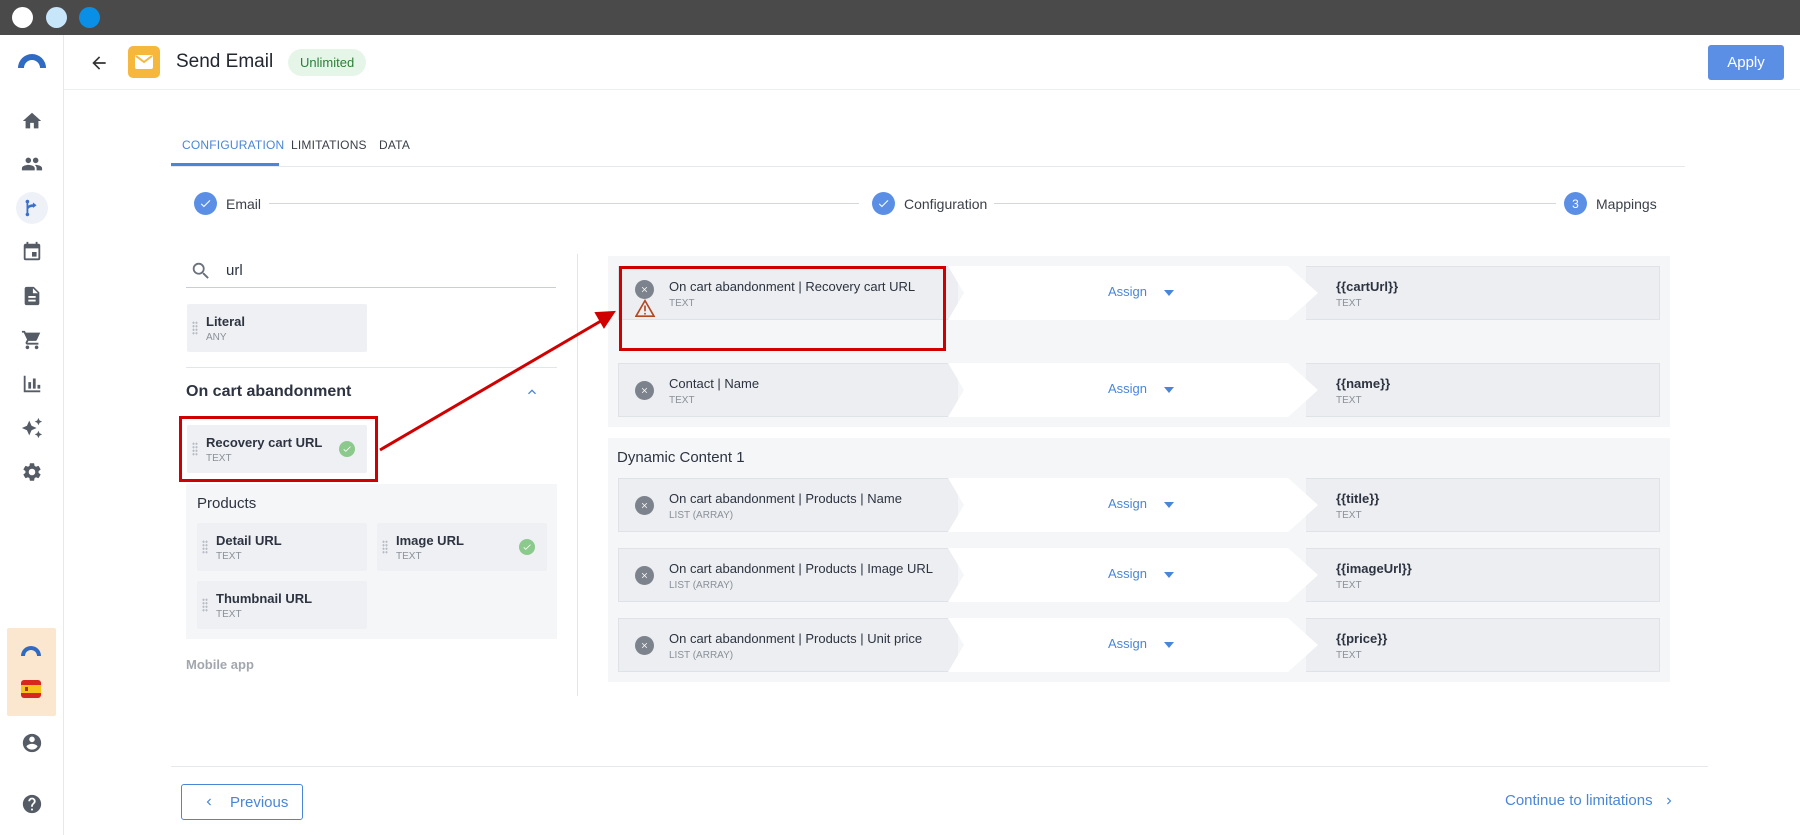 The height and width of the screenshot is (835, 1800). Describe the element at coordinates (939, 766) in the screenshot. I see `footer-divider` at that location.